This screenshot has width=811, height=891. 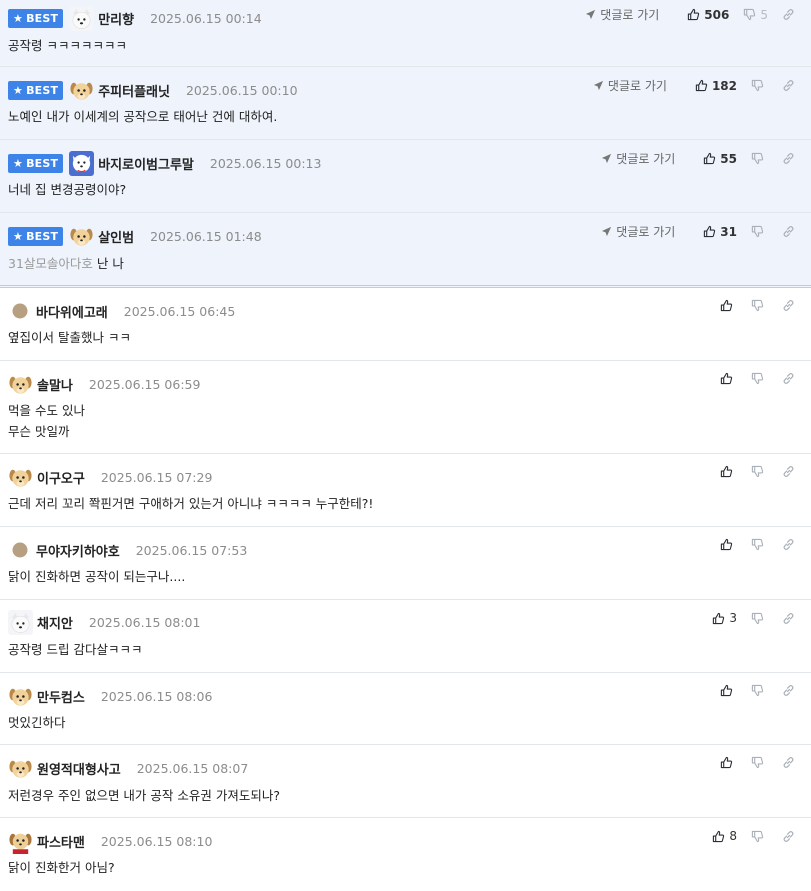 I want to click on upvote-count: 31, so click(x=728, y=231).